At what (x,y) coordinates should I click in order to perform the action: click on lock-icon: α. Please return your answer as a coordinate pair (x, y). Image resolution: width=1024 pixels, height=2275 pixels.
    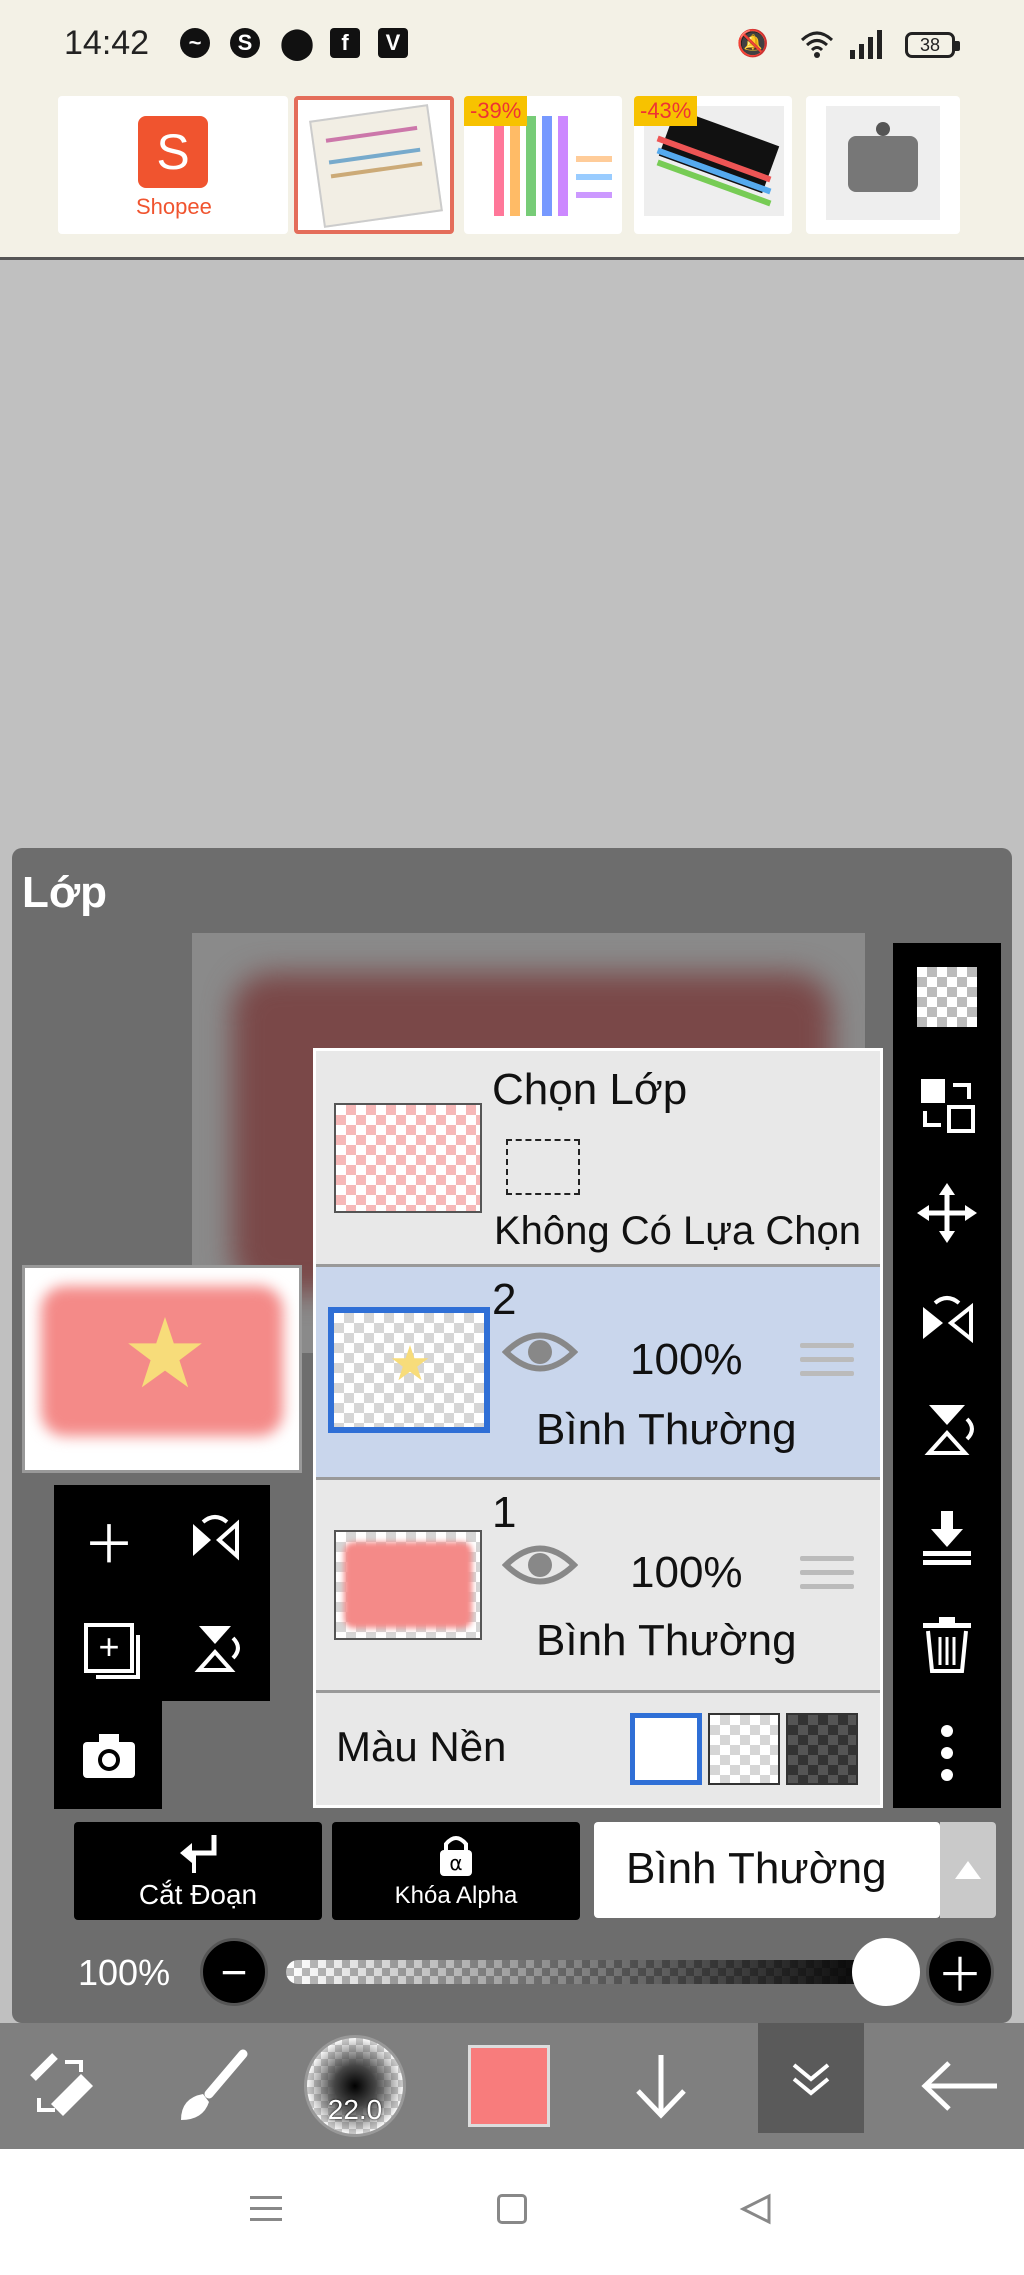
    Looking at the image, I should click on (456, 1856).